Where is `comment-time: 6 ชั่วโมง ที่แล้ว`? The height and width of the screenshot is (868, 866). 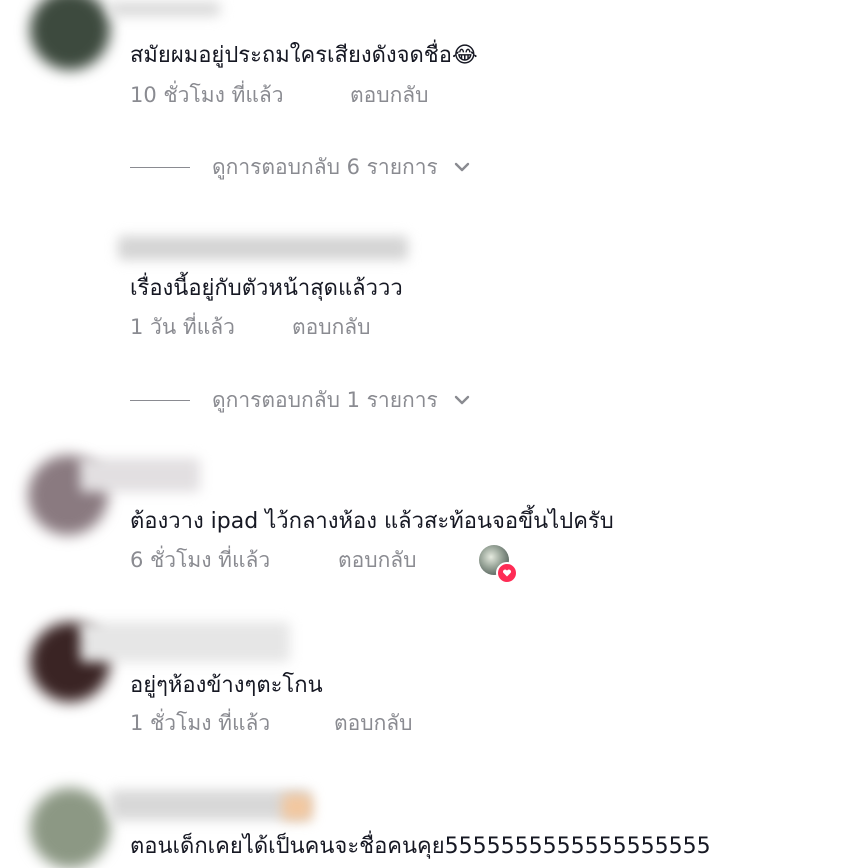 comment-time: 6 ชั่วโมง ที่แล้ว is located at coordinates (200, 560).